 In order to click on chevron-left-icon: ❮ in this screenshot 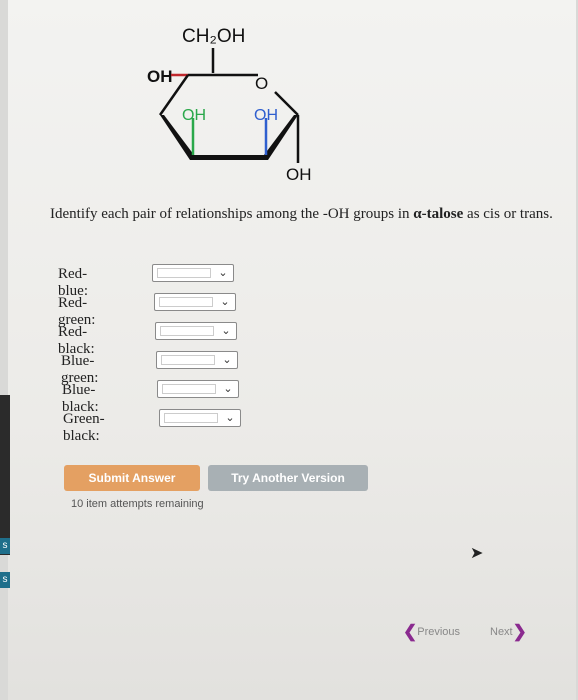, I will do `click(410, 631)`.